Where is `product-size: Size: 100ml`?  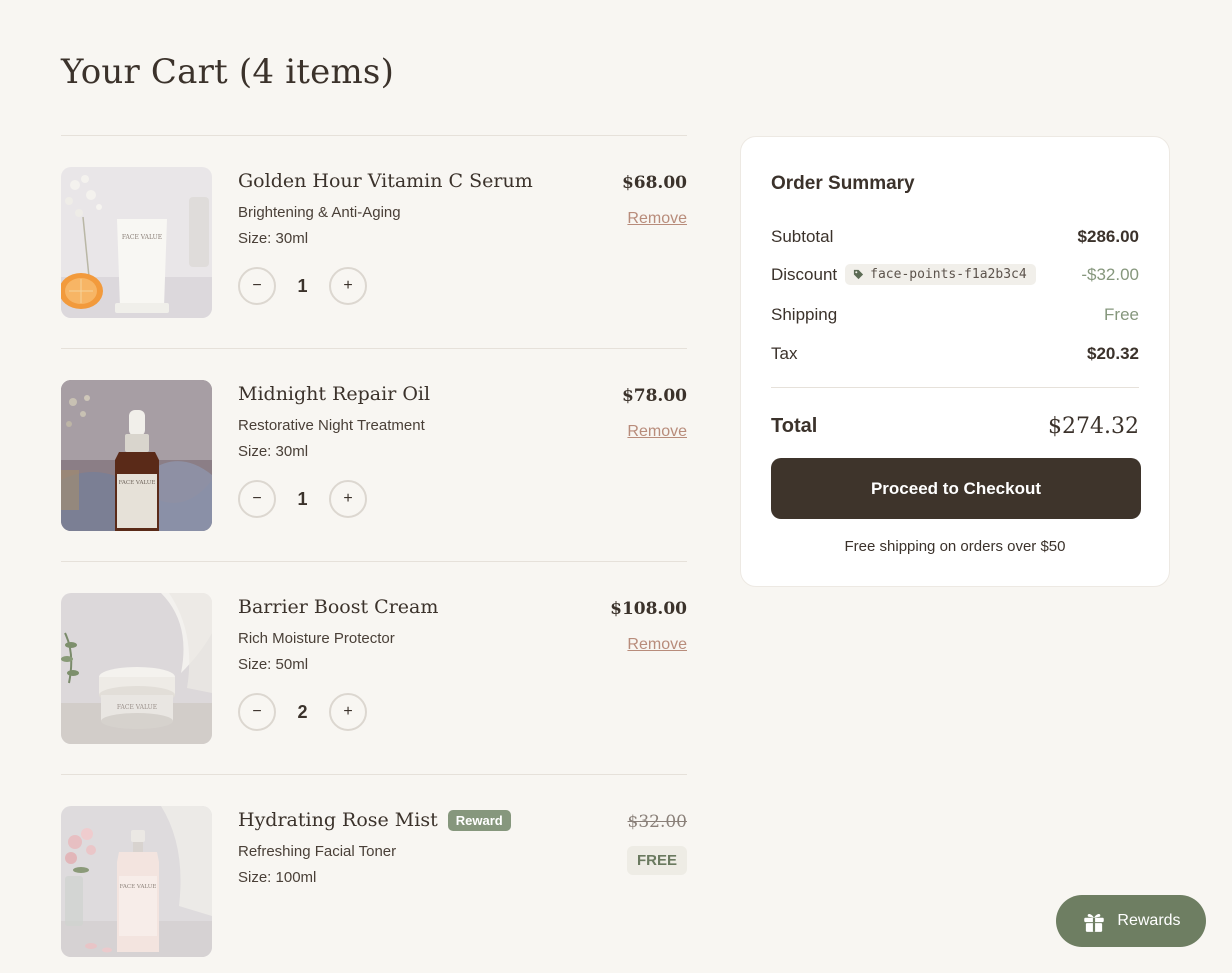 product-size: Size: 100ml is located at coordinates (277, 877).